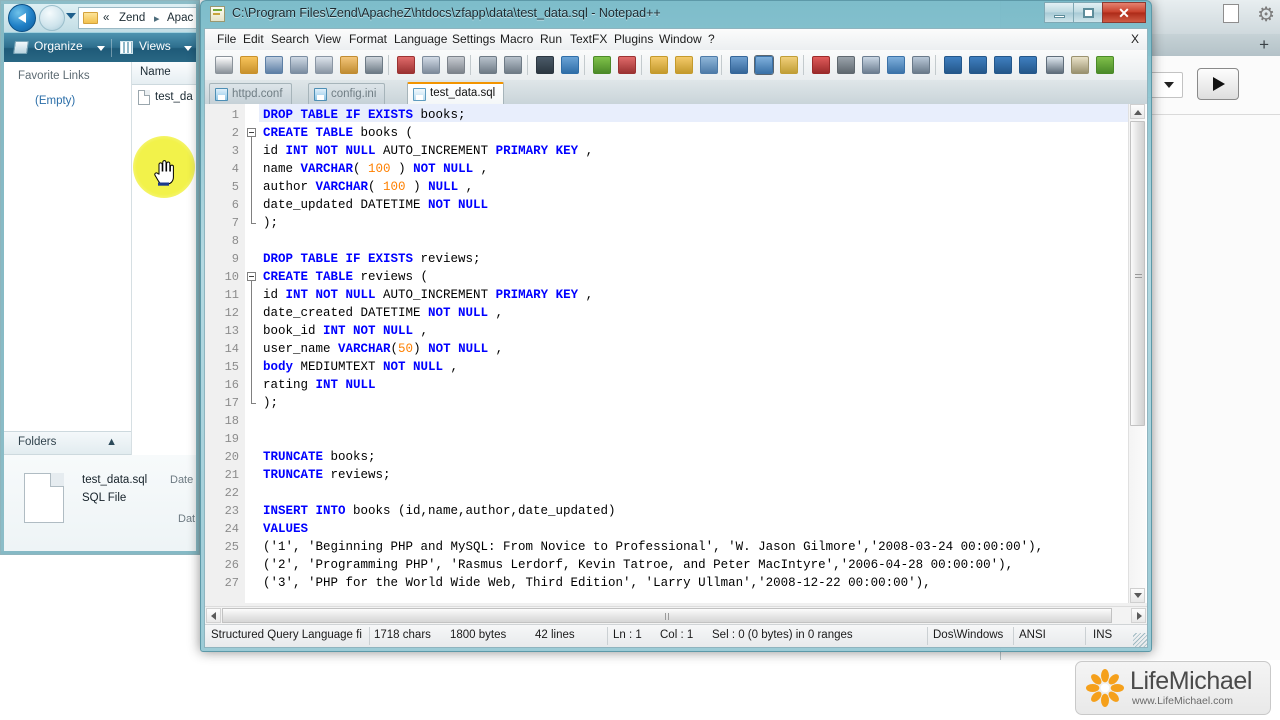 This screenshot has width=1280, height=720. What do you see at coordinates (953, 65) in the screenshot?
I see `collapse-all-icon` at bounding box center [953, 65].